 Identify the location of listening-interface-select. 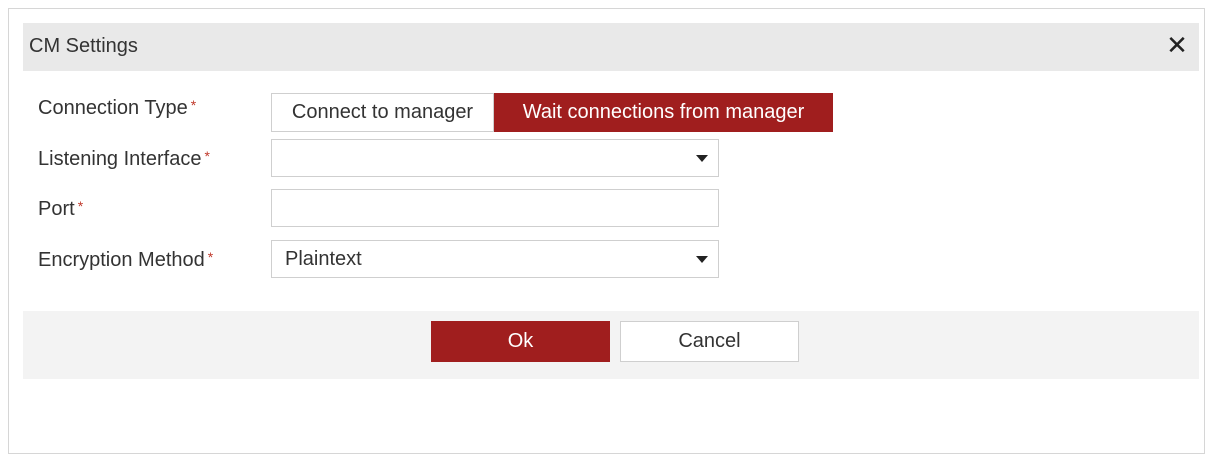
(495, 158).